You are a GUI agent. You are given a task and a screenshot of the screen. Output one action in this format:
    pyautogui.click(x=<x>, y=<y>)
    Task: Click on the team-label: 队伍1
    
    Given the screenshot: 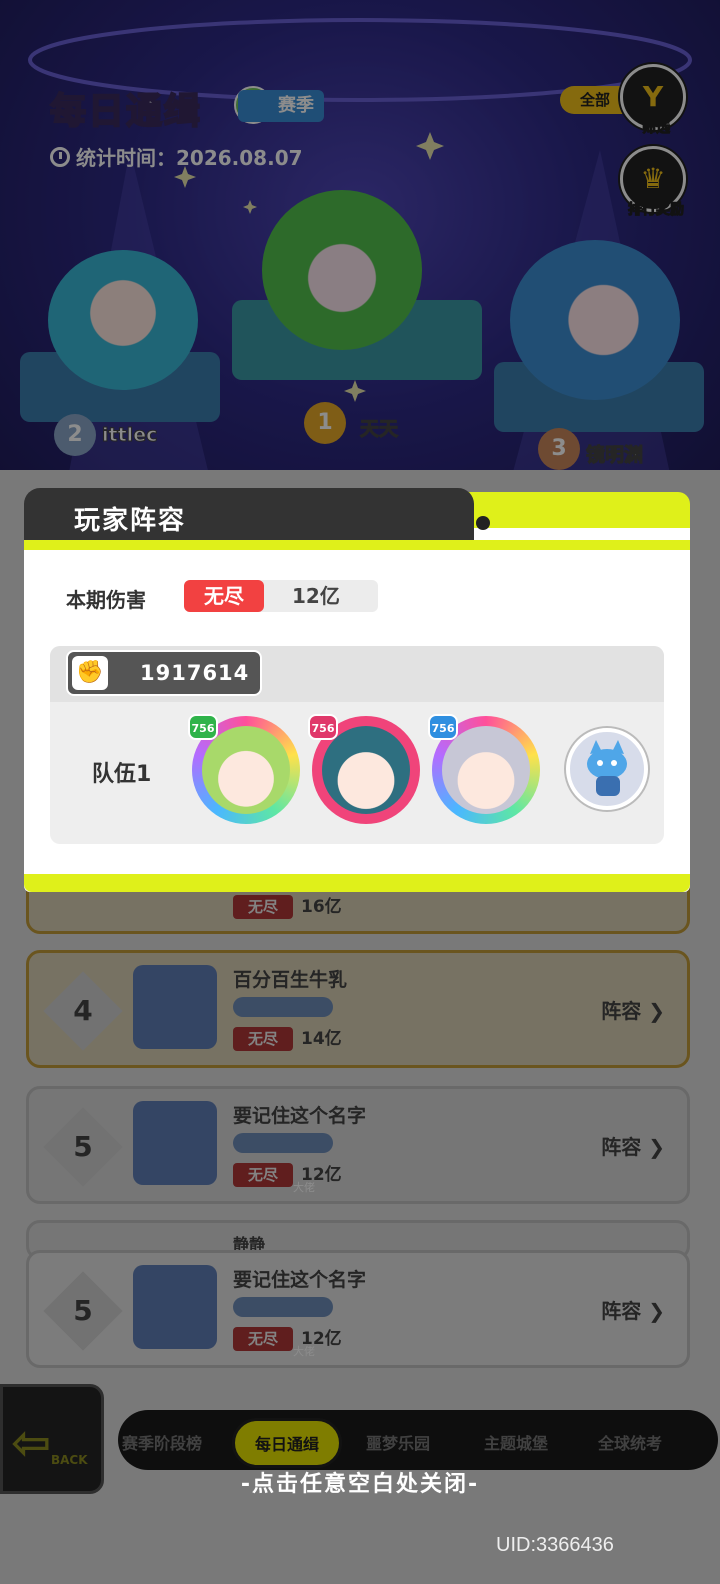 What is the action you would take?
    pyautogui.click(x=122, y=774)
    